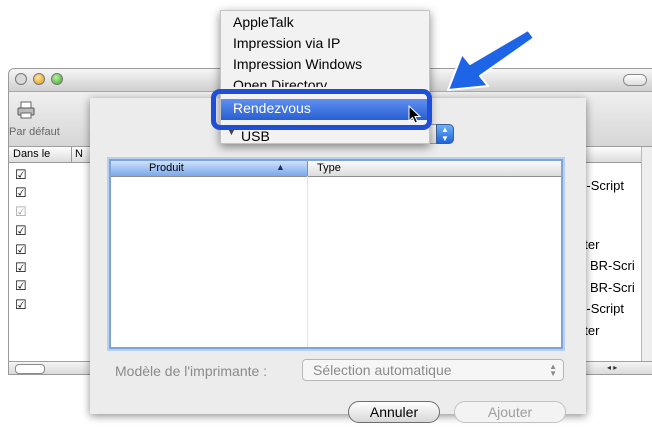 This screenshot has height=441, width=652. What do you see at coordinates (191, 371) in the screenshot?
I see `printer-model-label: Modèle de l'imprimante :` at bounding box center [191, 371].